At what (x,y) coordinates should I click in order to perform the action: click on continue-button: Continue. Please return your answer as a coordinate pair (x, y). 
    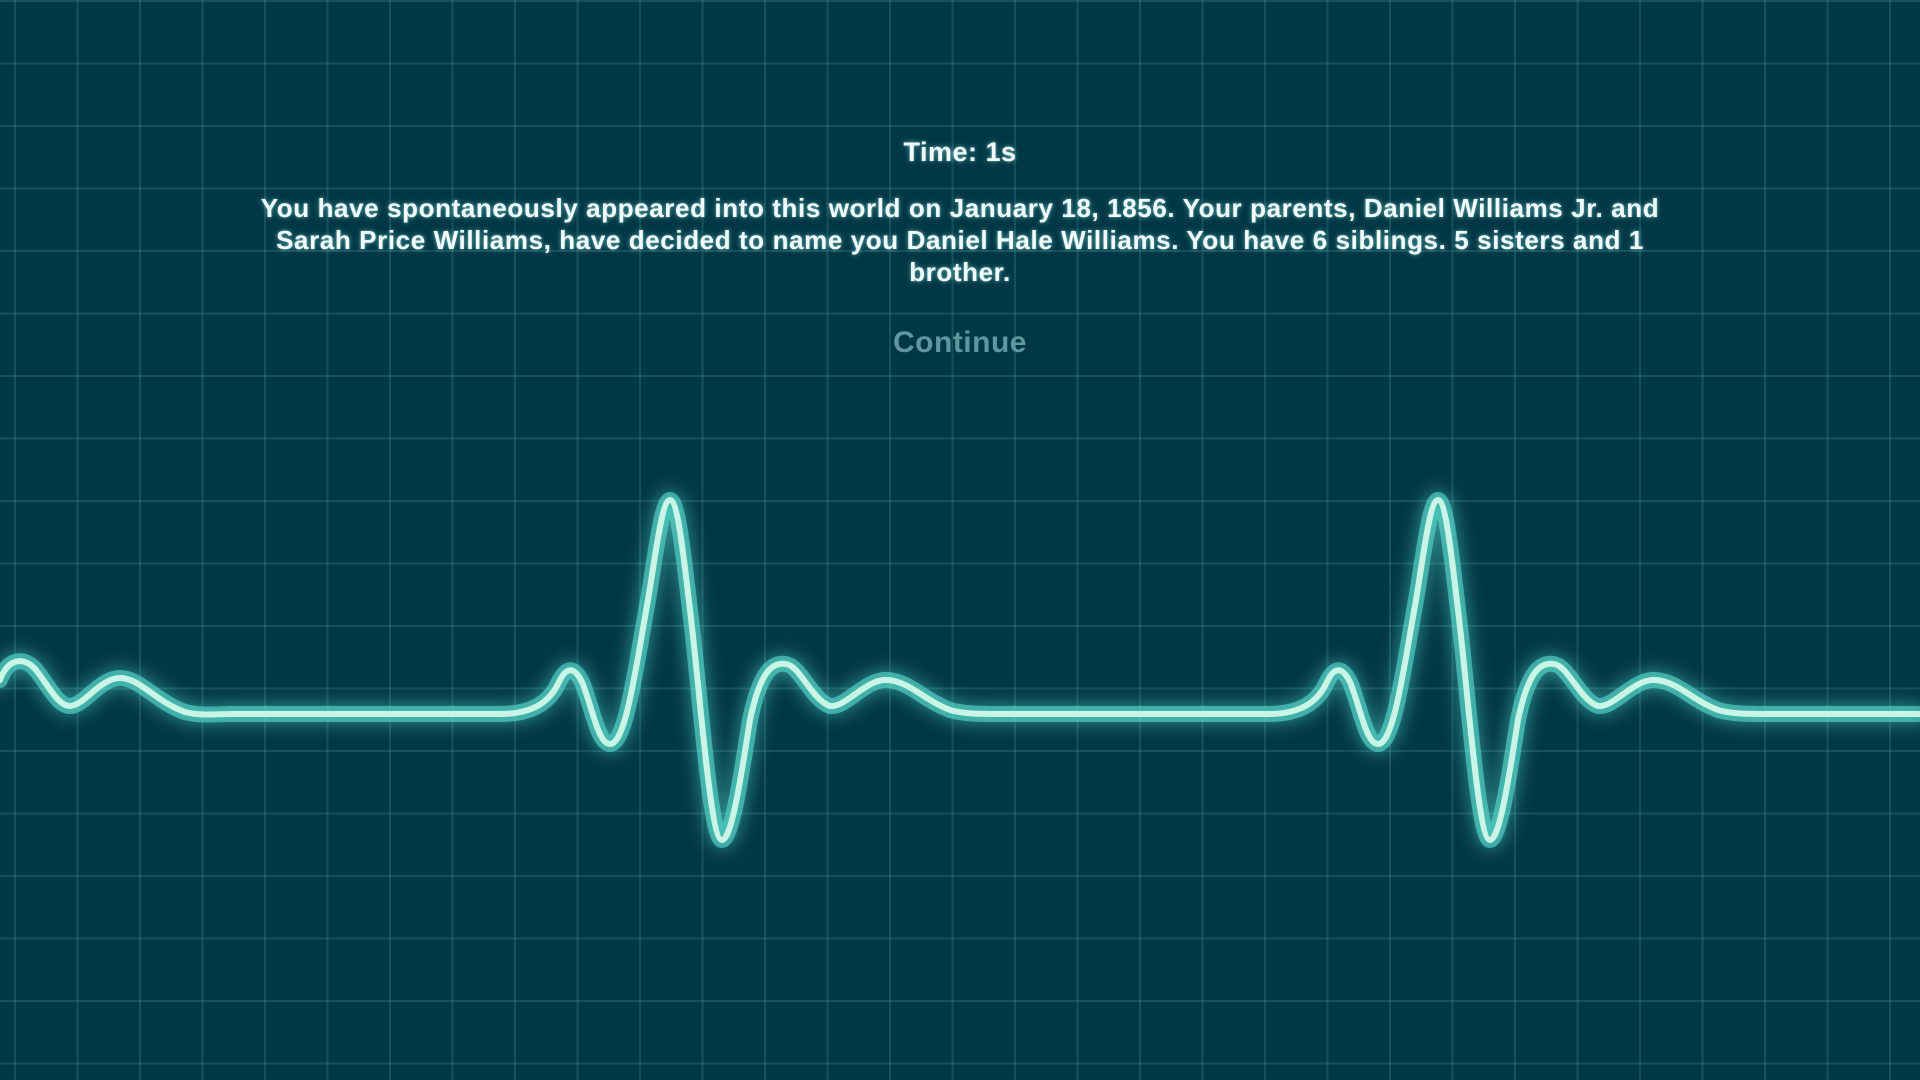
    Looking at the image, I should click on (960, 343).